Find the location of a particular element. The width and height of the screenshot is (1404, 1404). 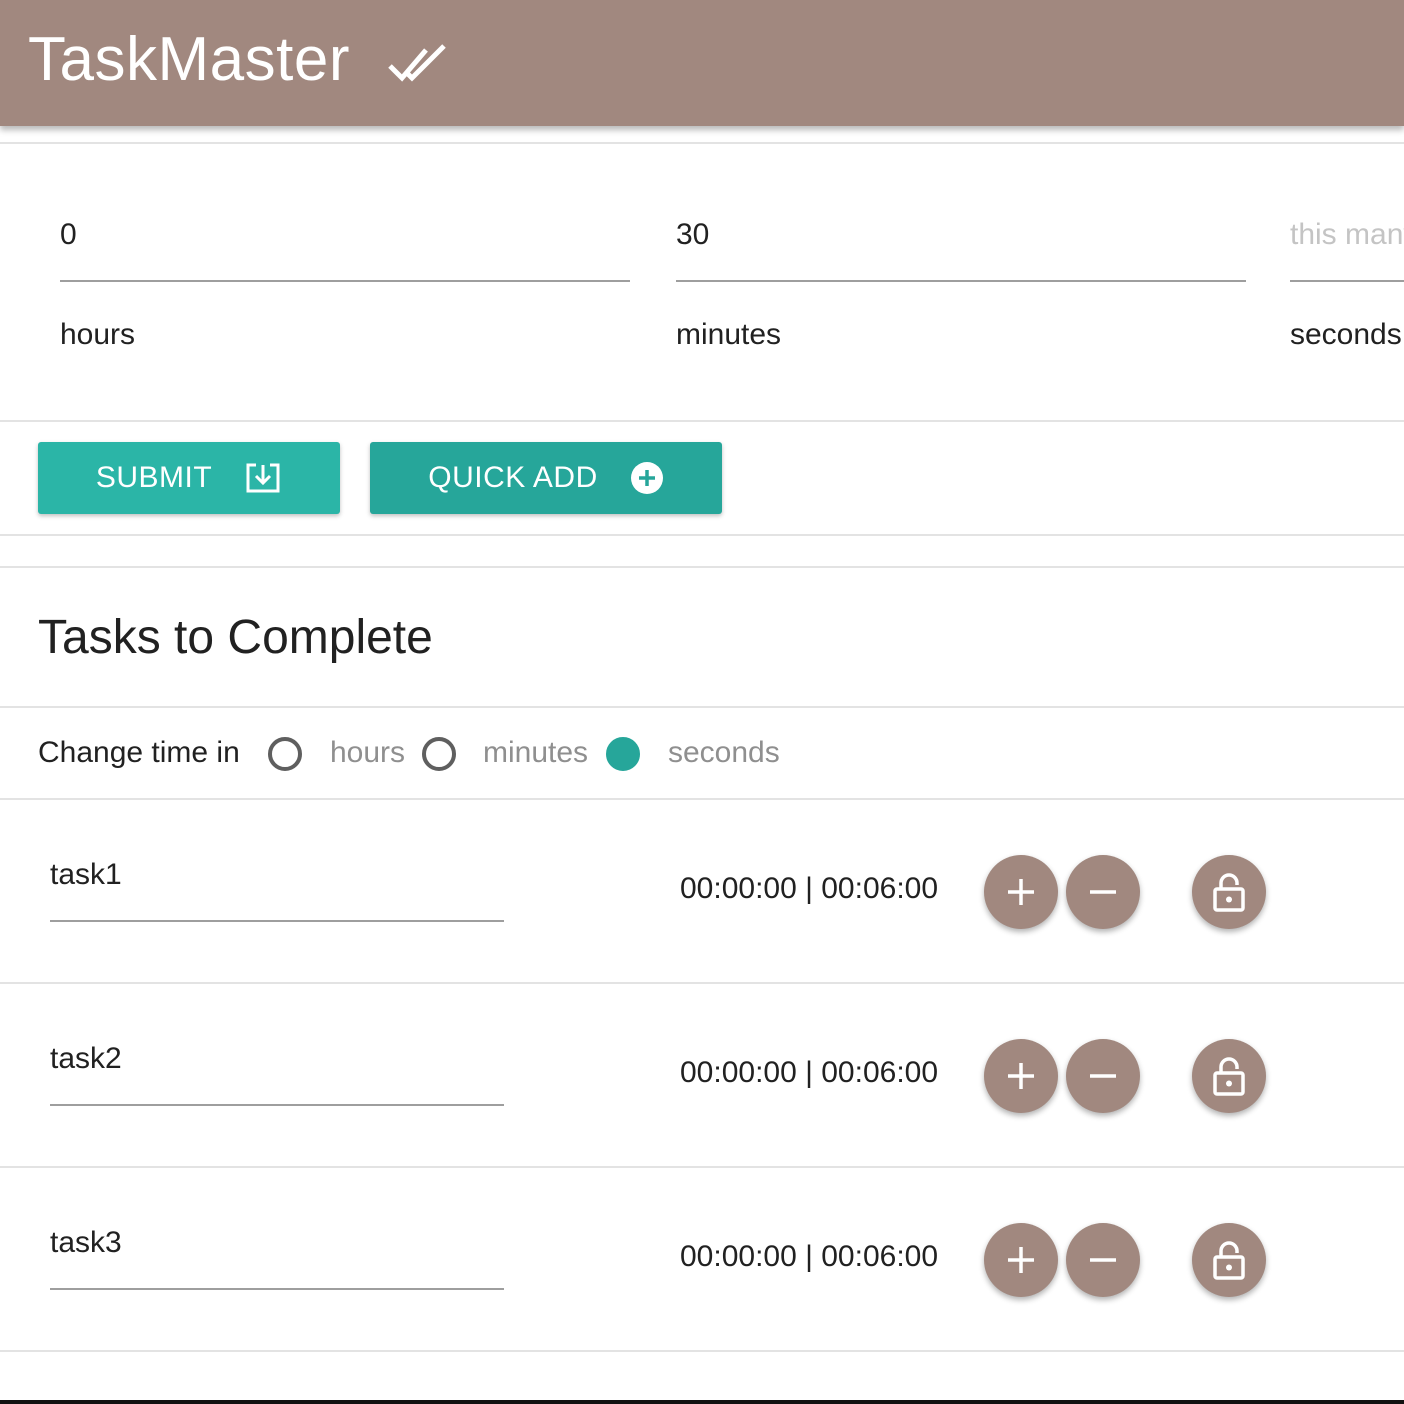

app-title: TaskMaster is located at coordinates (189, 59).